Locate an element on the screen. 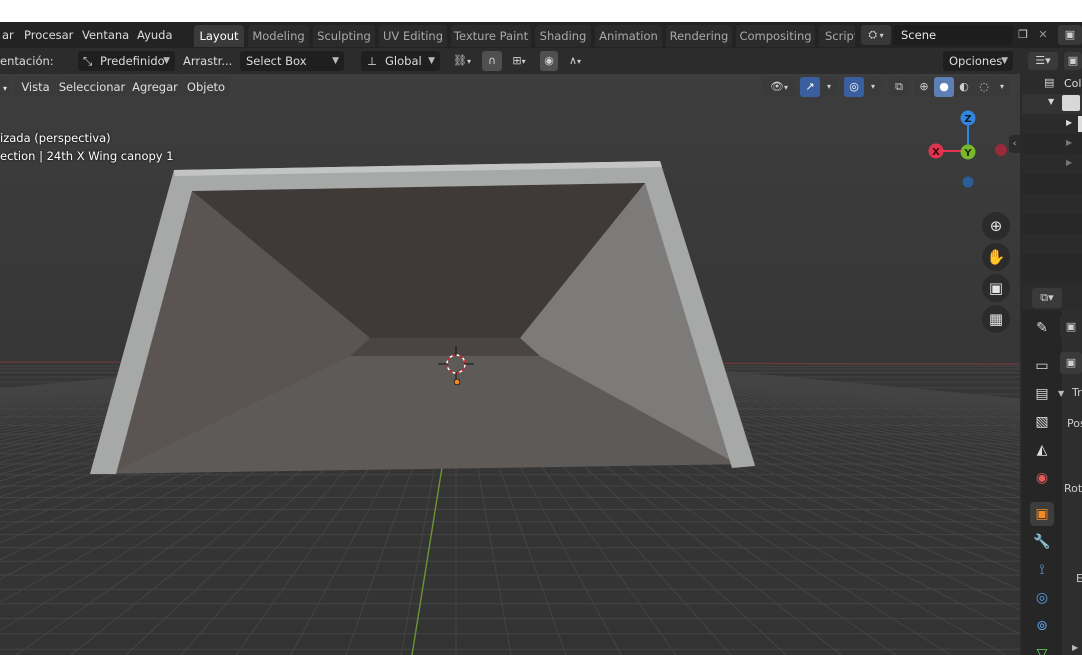 Image resolution: width=1082 pixels, height=655 pixels. collection-icon: ▤ is located at coordinates (1049, 82).